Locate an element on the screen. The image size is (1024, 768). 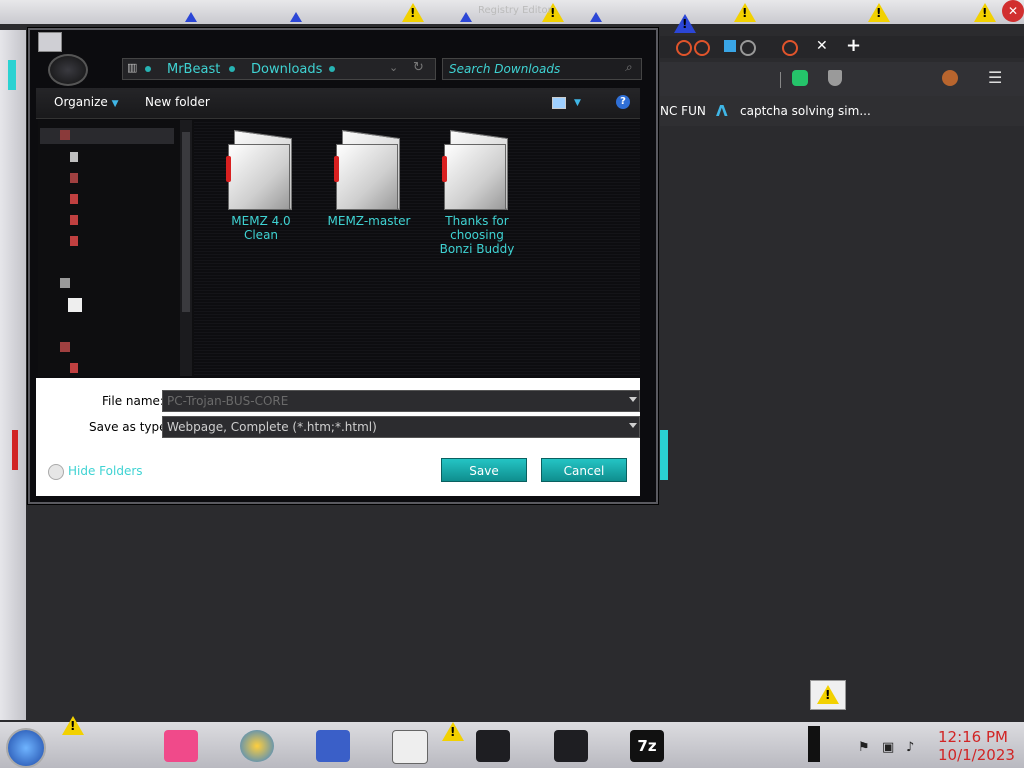
file-name-value: PC-Trojan-BUS-CORE is located at coordinates (228, 401).